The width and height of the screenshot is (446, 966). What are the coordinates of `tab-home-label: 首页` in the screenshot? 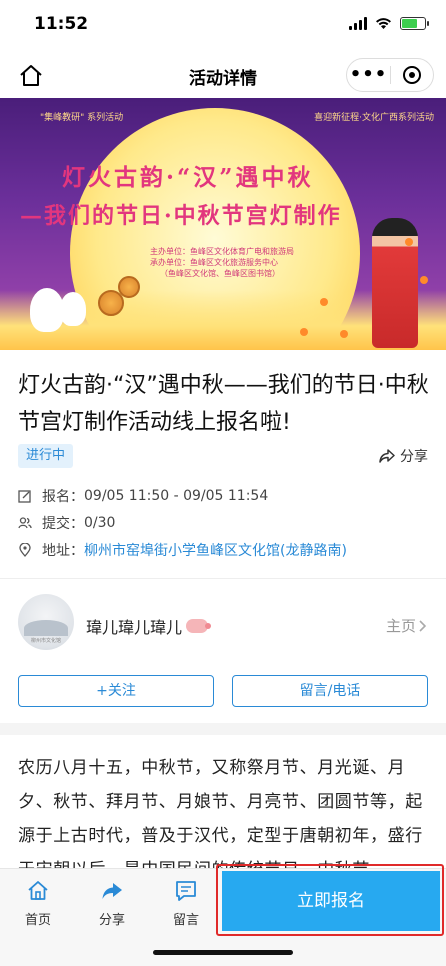 It's located at (37, 920).